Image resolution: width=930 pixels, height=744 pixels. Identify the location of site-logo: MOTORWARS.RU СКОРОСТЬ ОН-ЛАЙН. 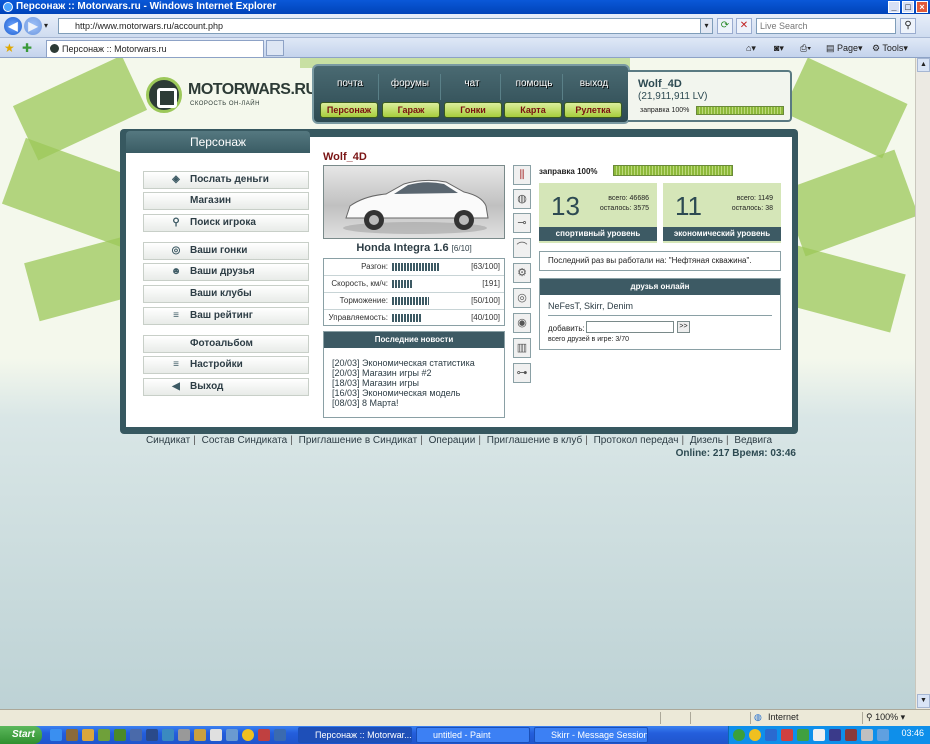
(231, 95).